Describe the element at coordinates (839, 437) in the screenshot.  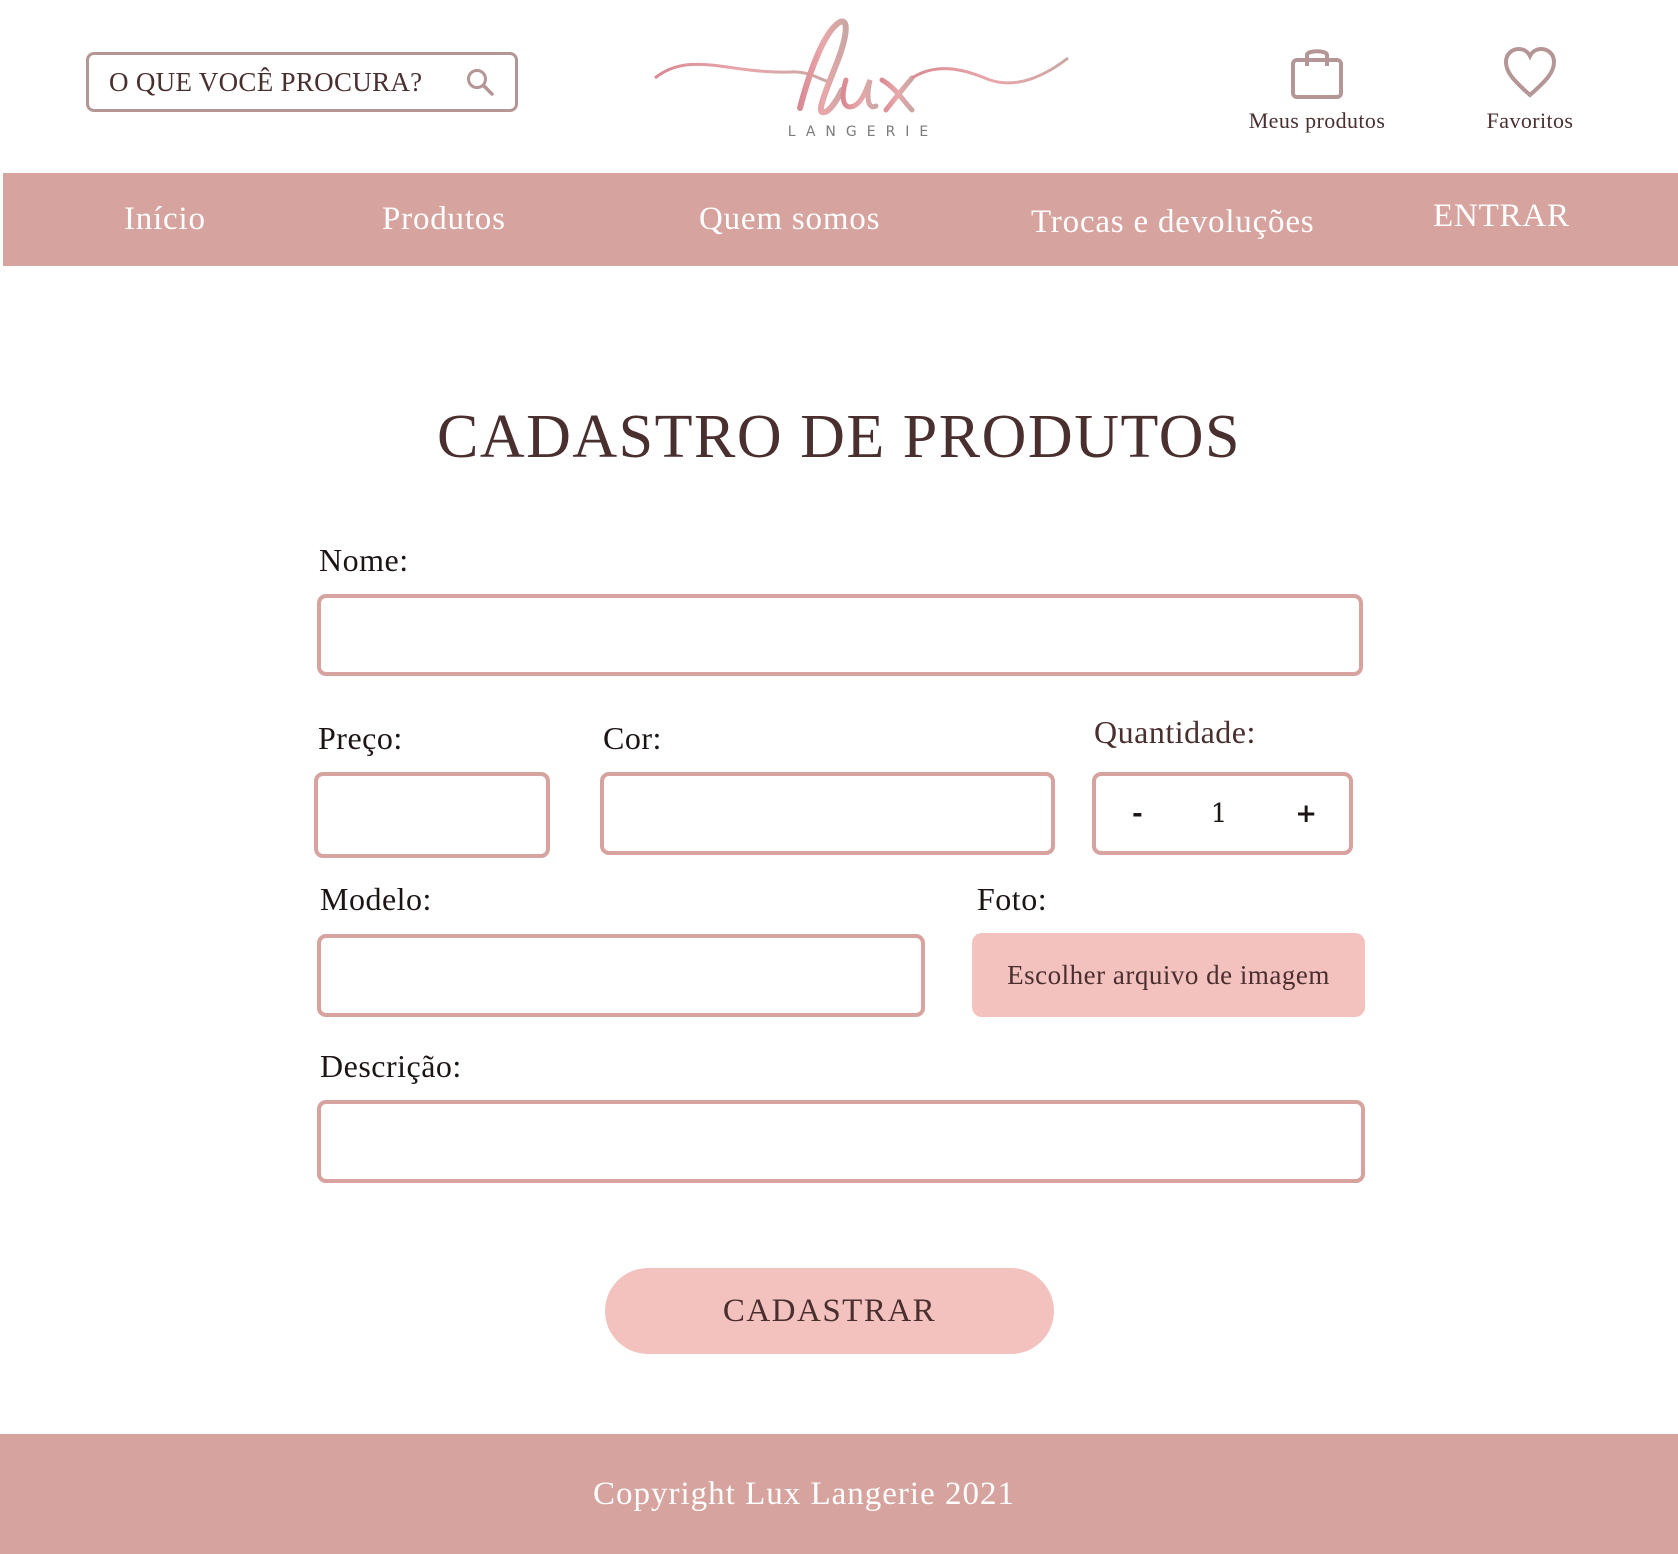
I see `page-title: CADASTRO DE PRODUTOS` at that location.